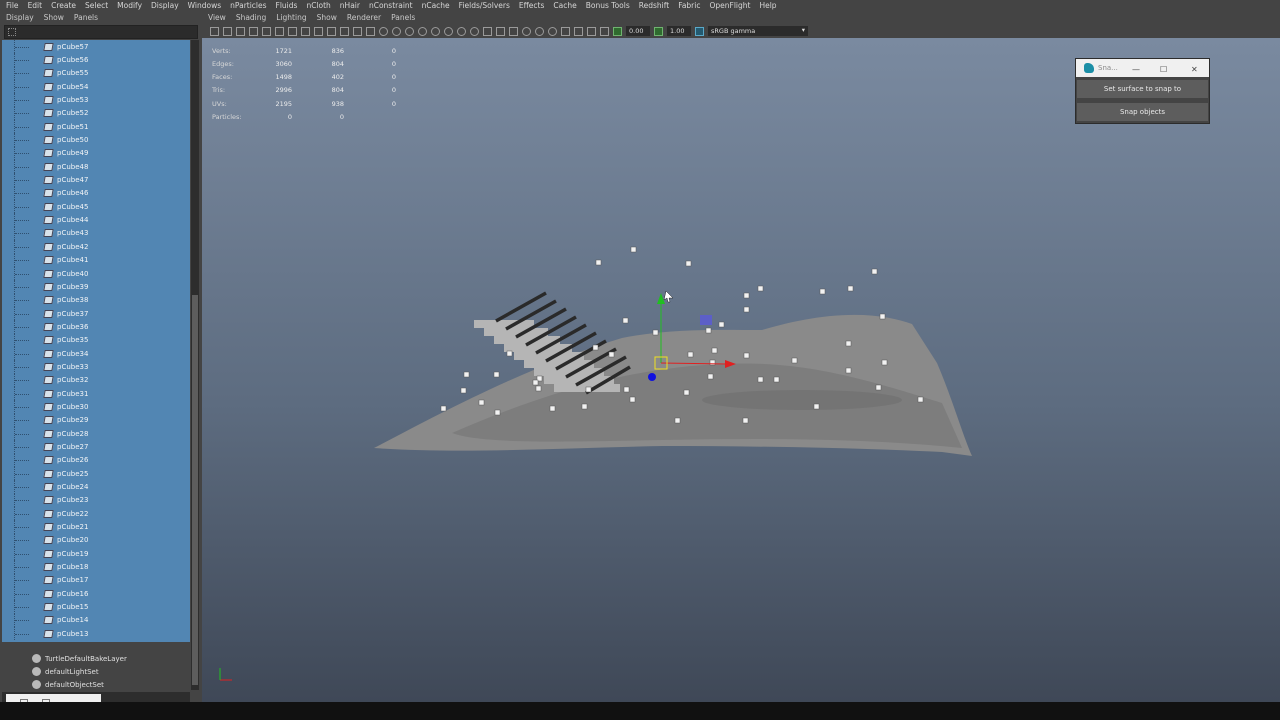  I want to click on list-item: pCube24, so click(96, 487).